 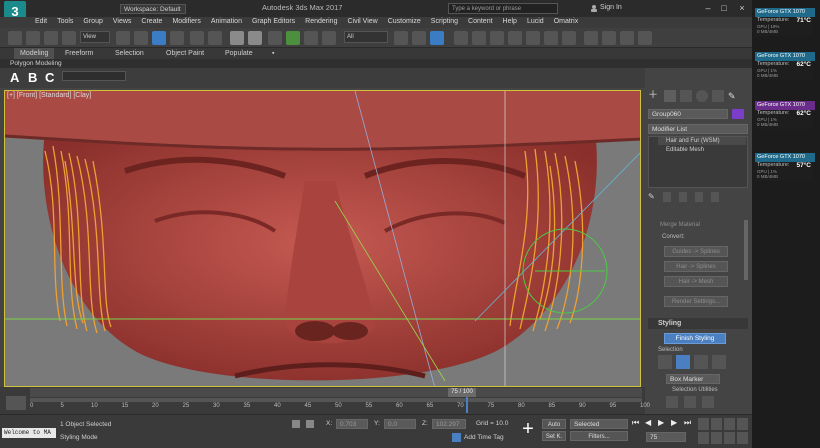 What do you see at coordinates (296, 424) in the screenshot?
I see `lock-selection-icon` at bounding box center [296, 424].